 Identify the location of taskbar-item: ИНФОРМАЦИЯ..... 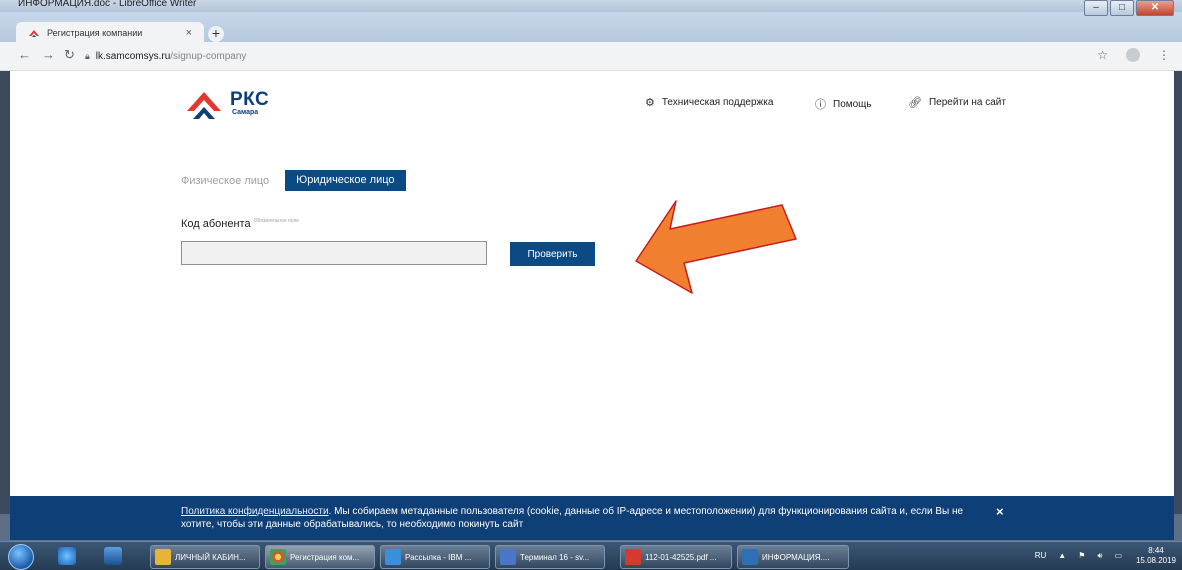
(793, 557).